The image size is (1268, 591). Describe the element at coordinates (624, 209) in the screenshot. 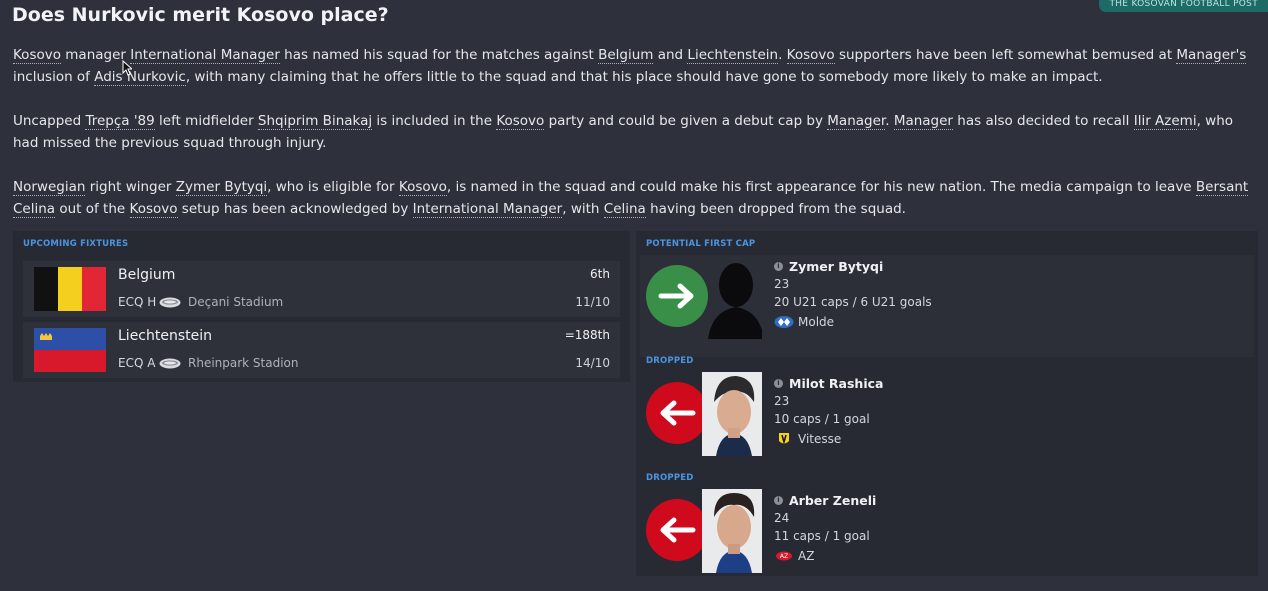

I see `article-link: Celina` at that location.